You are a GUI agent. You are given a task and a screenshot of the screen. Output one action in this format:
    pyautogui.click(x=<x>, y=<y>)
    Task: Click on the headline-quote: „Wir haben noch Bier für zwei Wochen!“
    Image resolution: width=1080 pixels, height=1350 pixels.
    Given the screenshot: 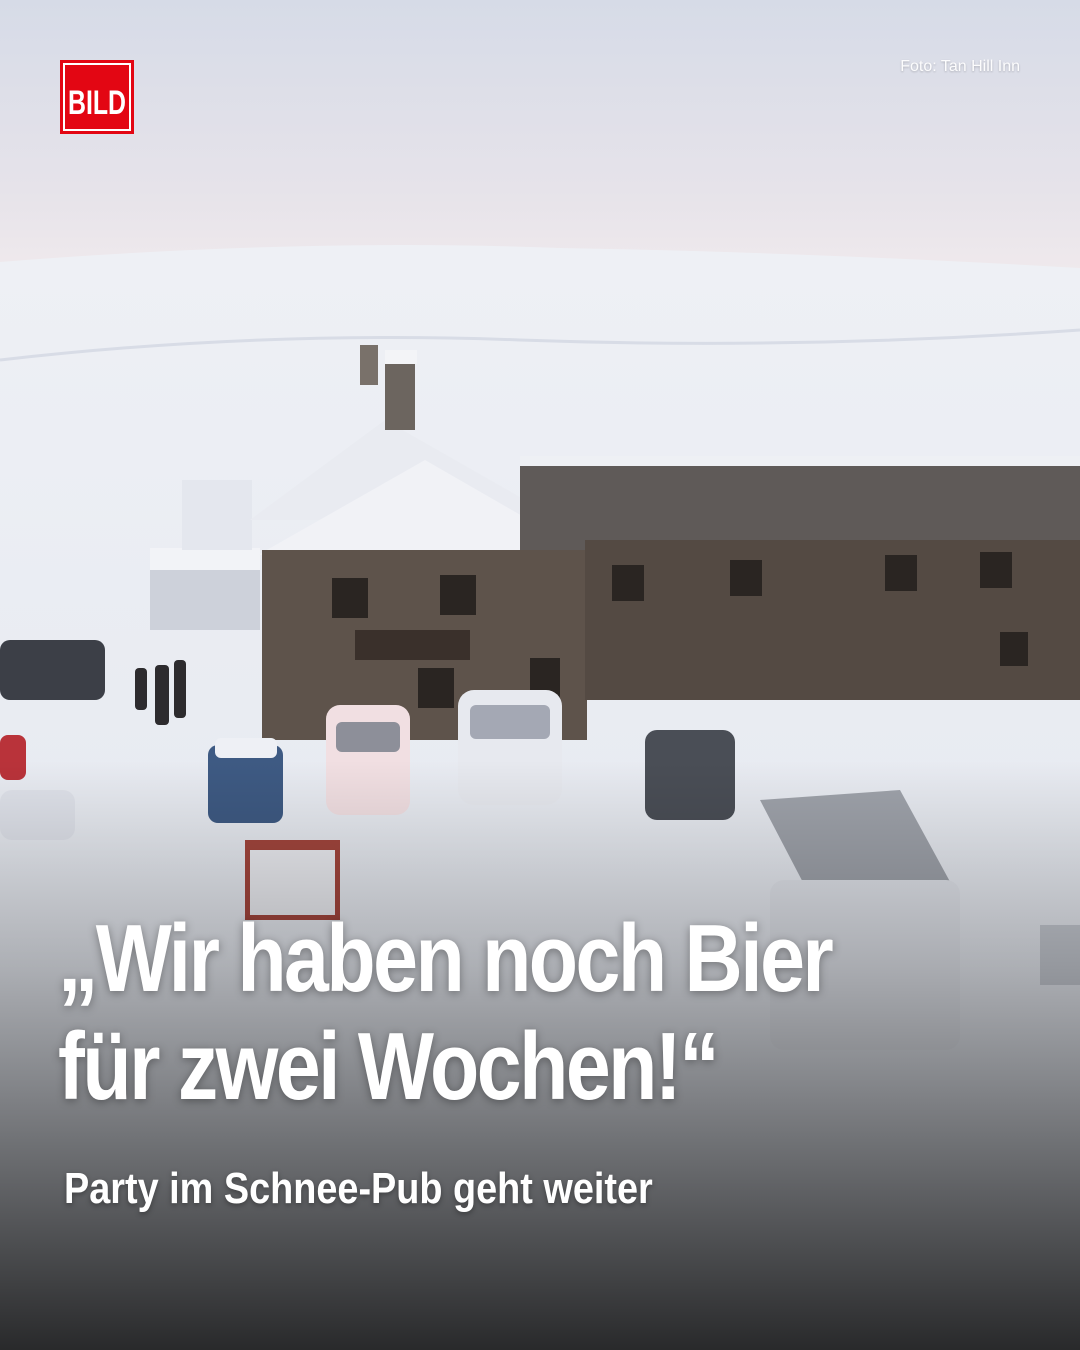 What is the action you would take?
    pyautogui.click(x=474, y=1013)
    